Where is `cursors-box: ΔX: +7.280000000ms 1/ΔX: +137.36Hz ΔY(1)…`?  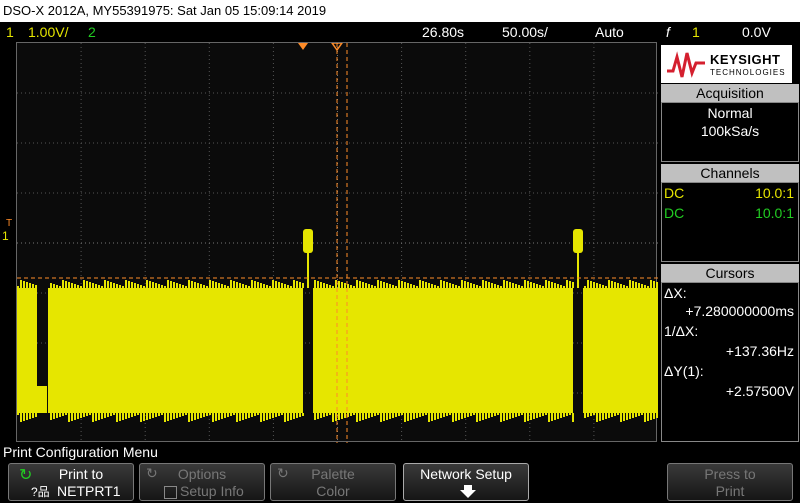
cursors-box: ΔX: +7.280000000ms 1/ΔX: +137.36Hz ΔY(1)… is located at coordinates (730, 362).